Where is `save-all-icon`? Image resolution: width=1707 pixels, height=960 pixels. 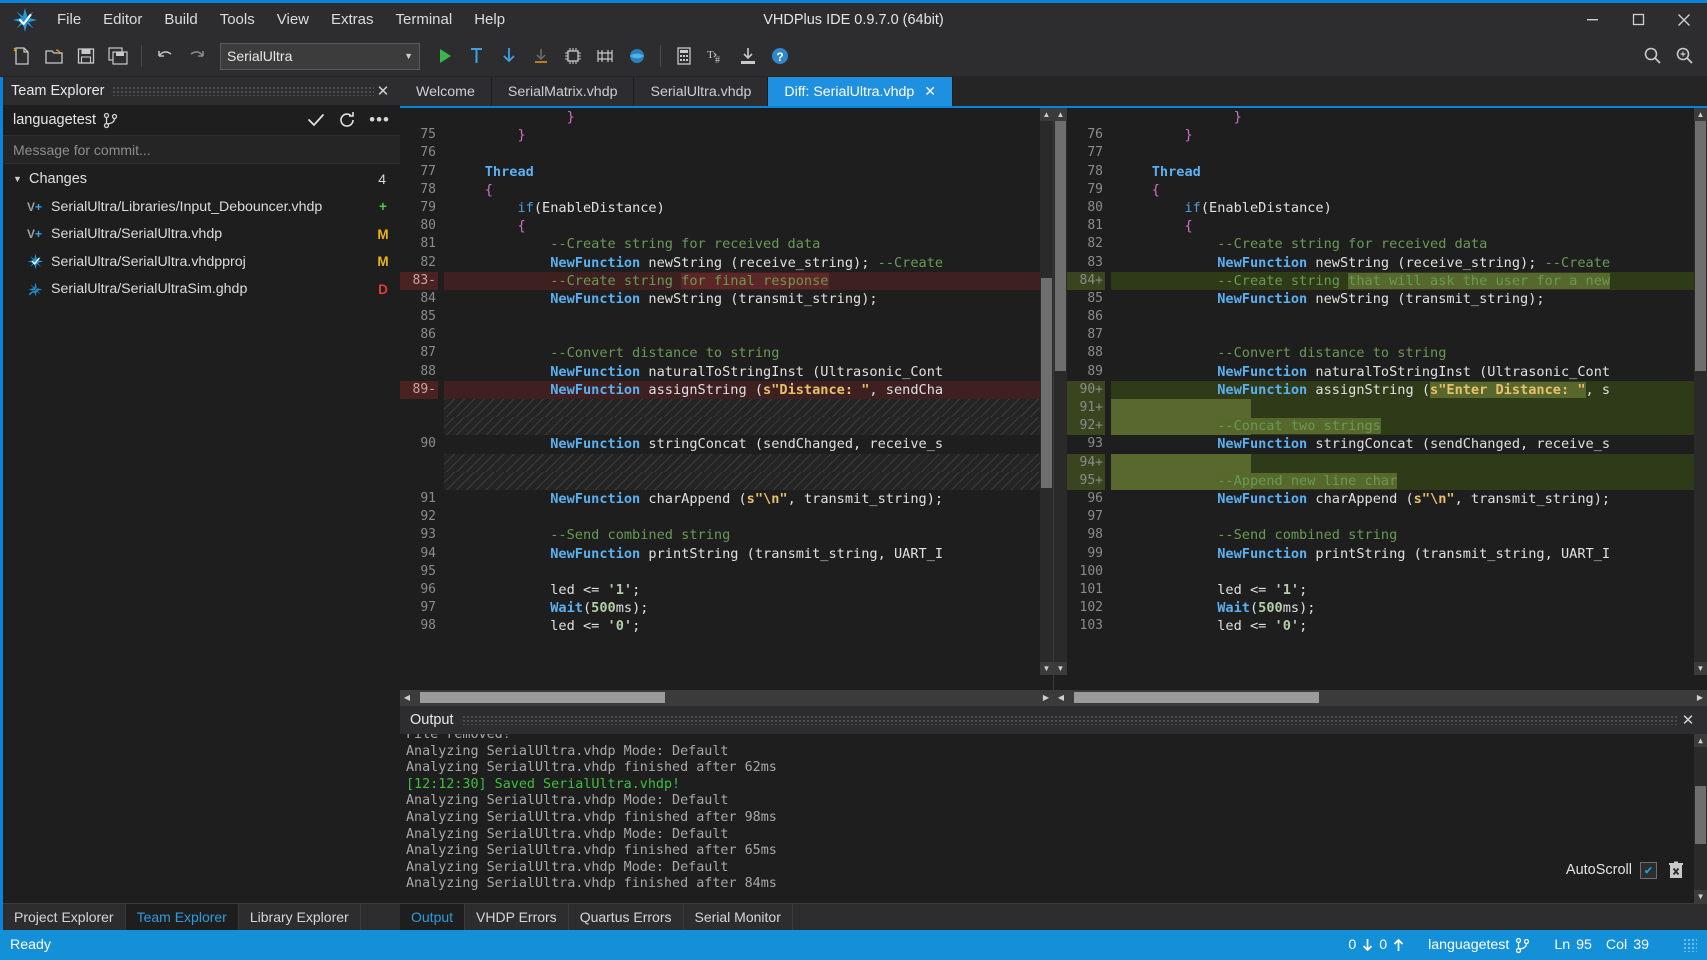
save-all-icon is located at coordinates (118, 56).